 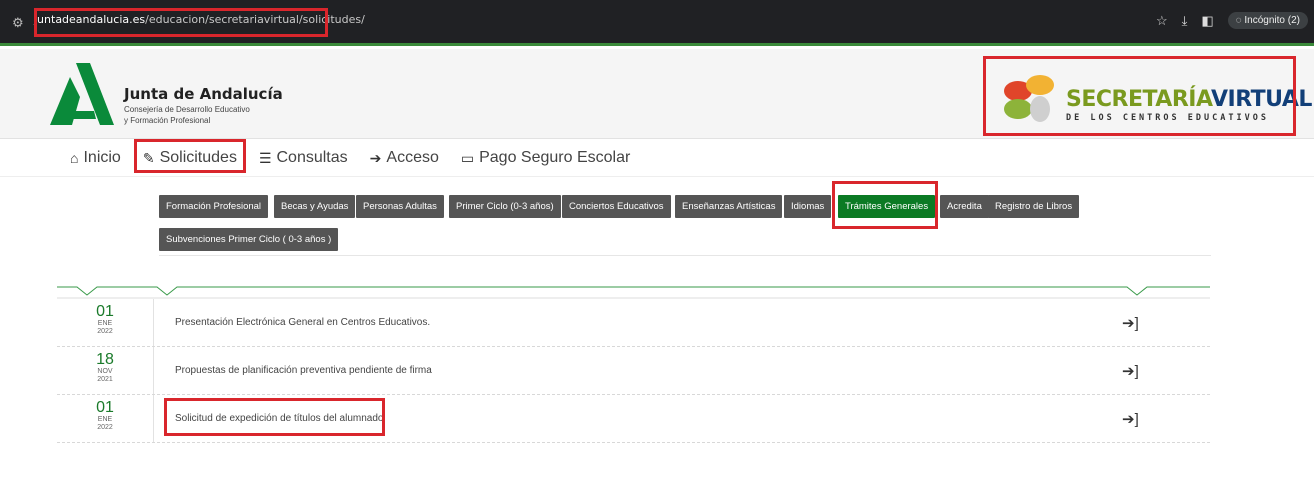 I want to click on date-month: NOV, so click(x=105, y=371).